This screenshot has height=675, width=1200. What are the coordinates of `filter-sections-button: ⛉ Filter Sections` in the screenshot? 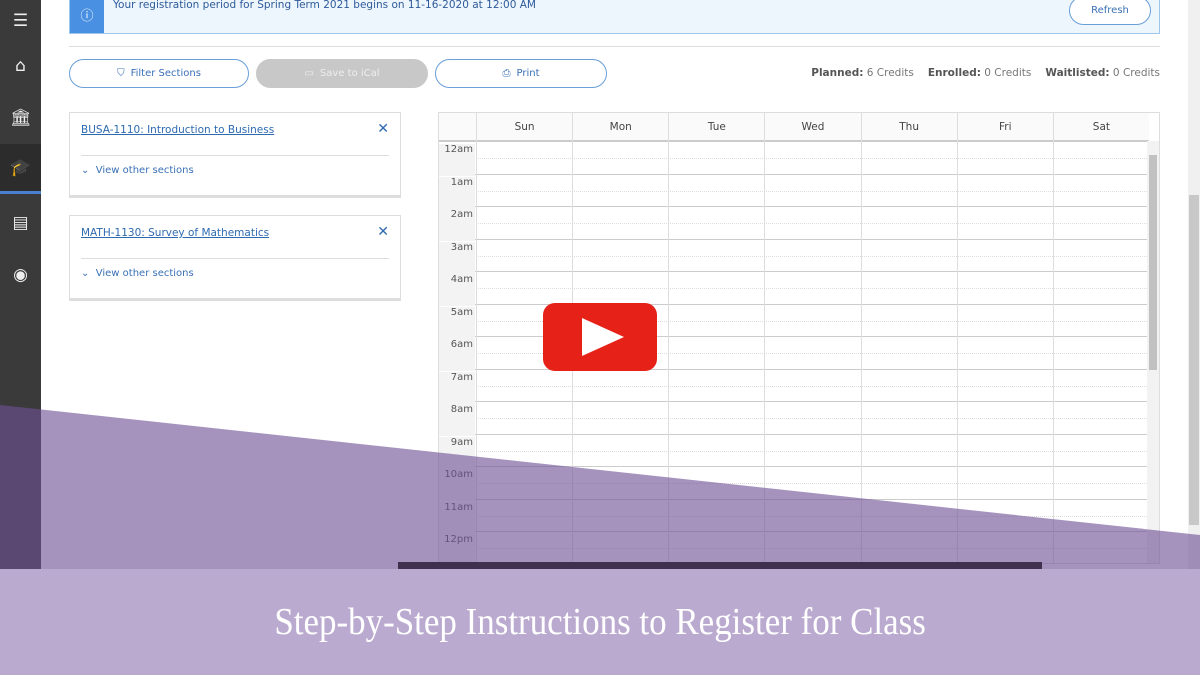 It's located at (159, 73).